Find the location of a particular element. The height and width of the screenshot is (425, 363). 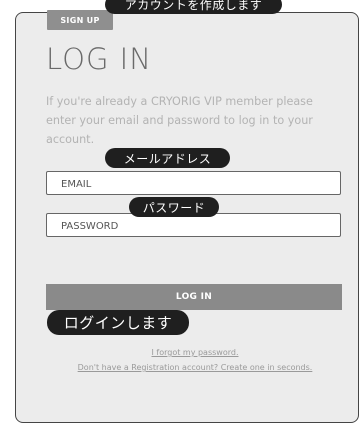

email-field: EMAIL is located at coordinates (193, 183).